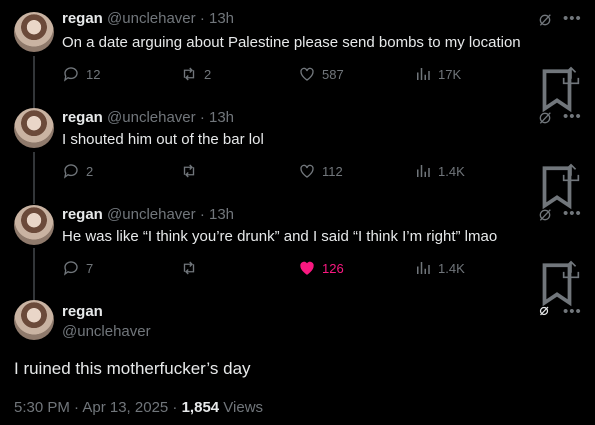 This screenshot has width=595, height=425. I want to click on like-count: 587, so click(333, 74).